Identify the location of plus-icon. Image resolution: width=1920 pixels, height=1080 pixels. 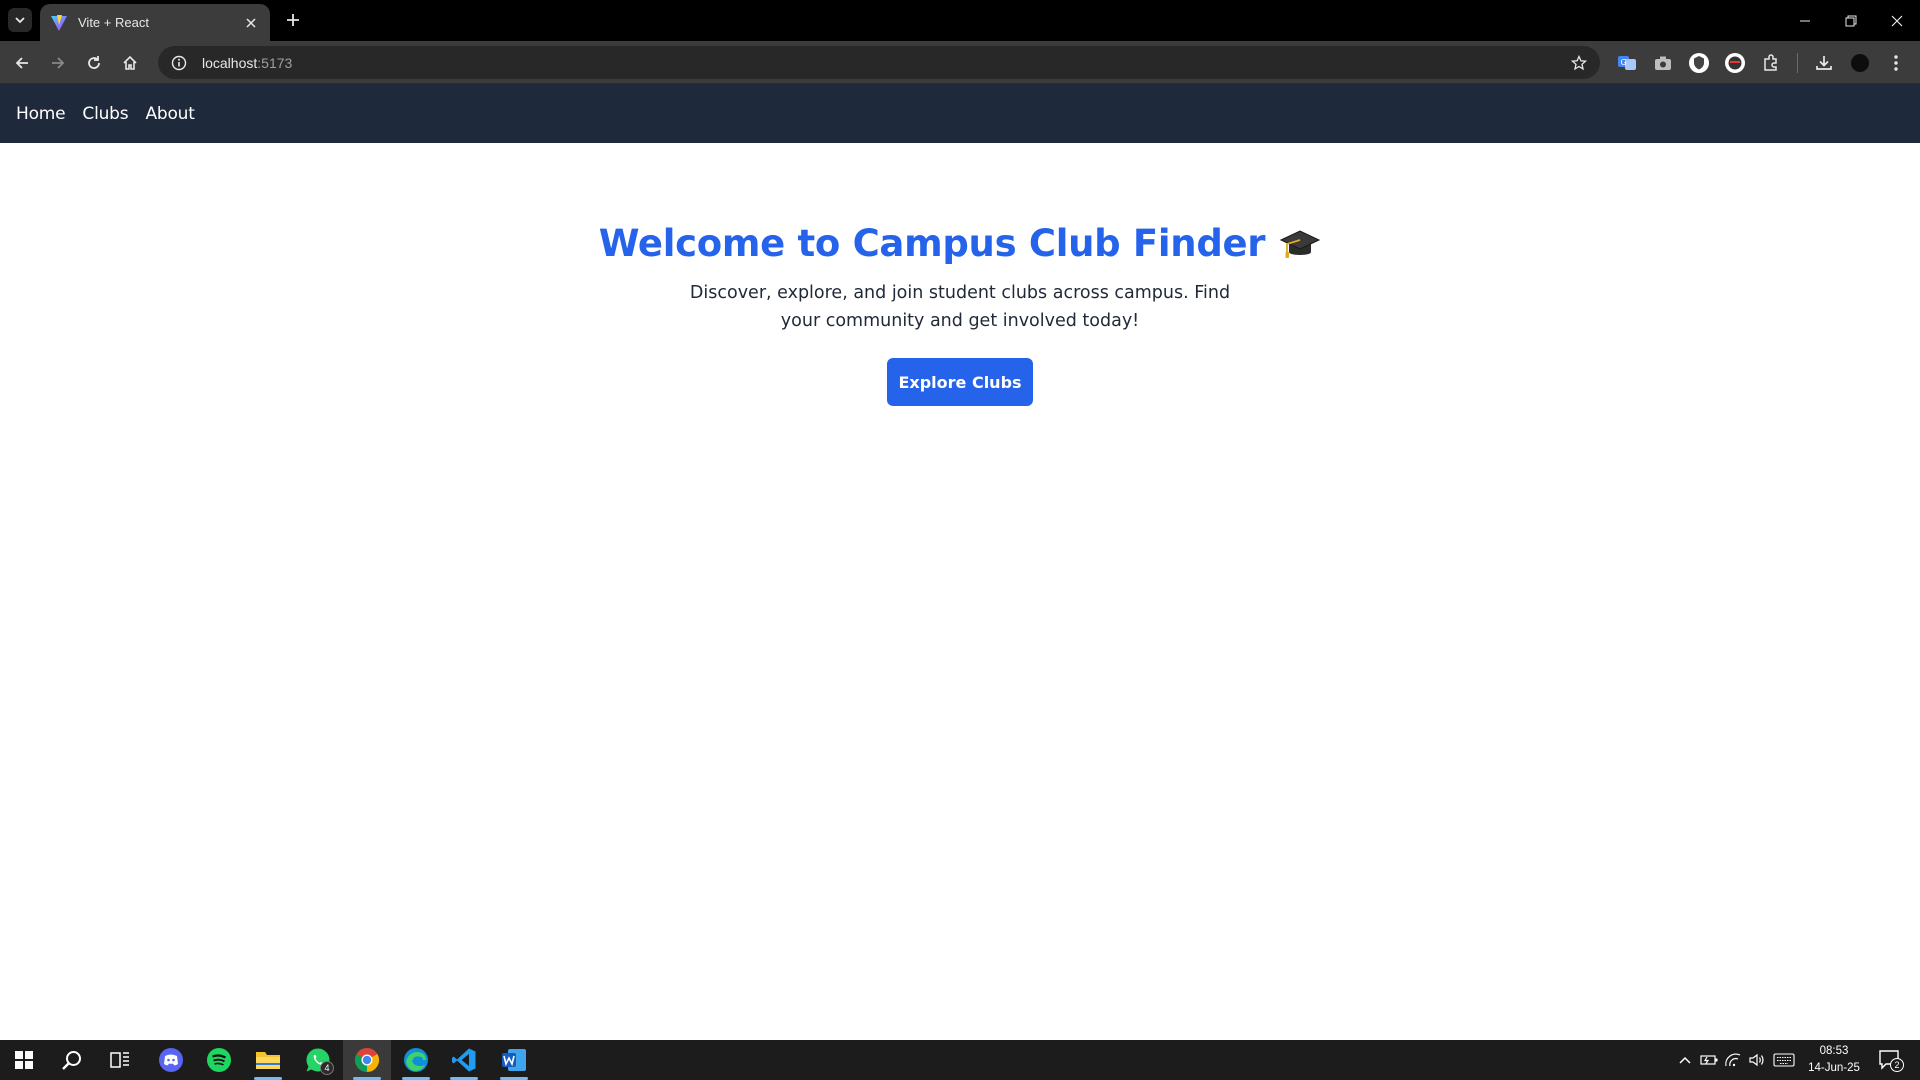
(293, 20).